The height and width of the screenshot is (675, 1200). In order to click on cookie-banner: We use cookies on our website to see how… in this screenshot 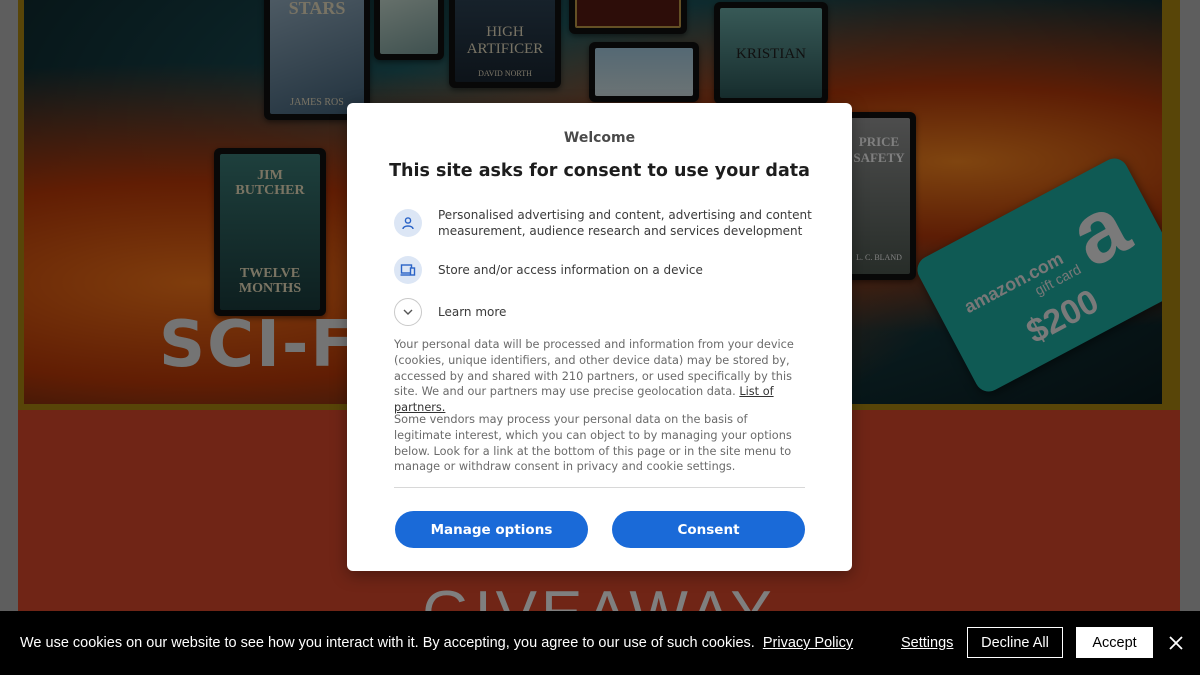, I will do `click(600, 643)`.